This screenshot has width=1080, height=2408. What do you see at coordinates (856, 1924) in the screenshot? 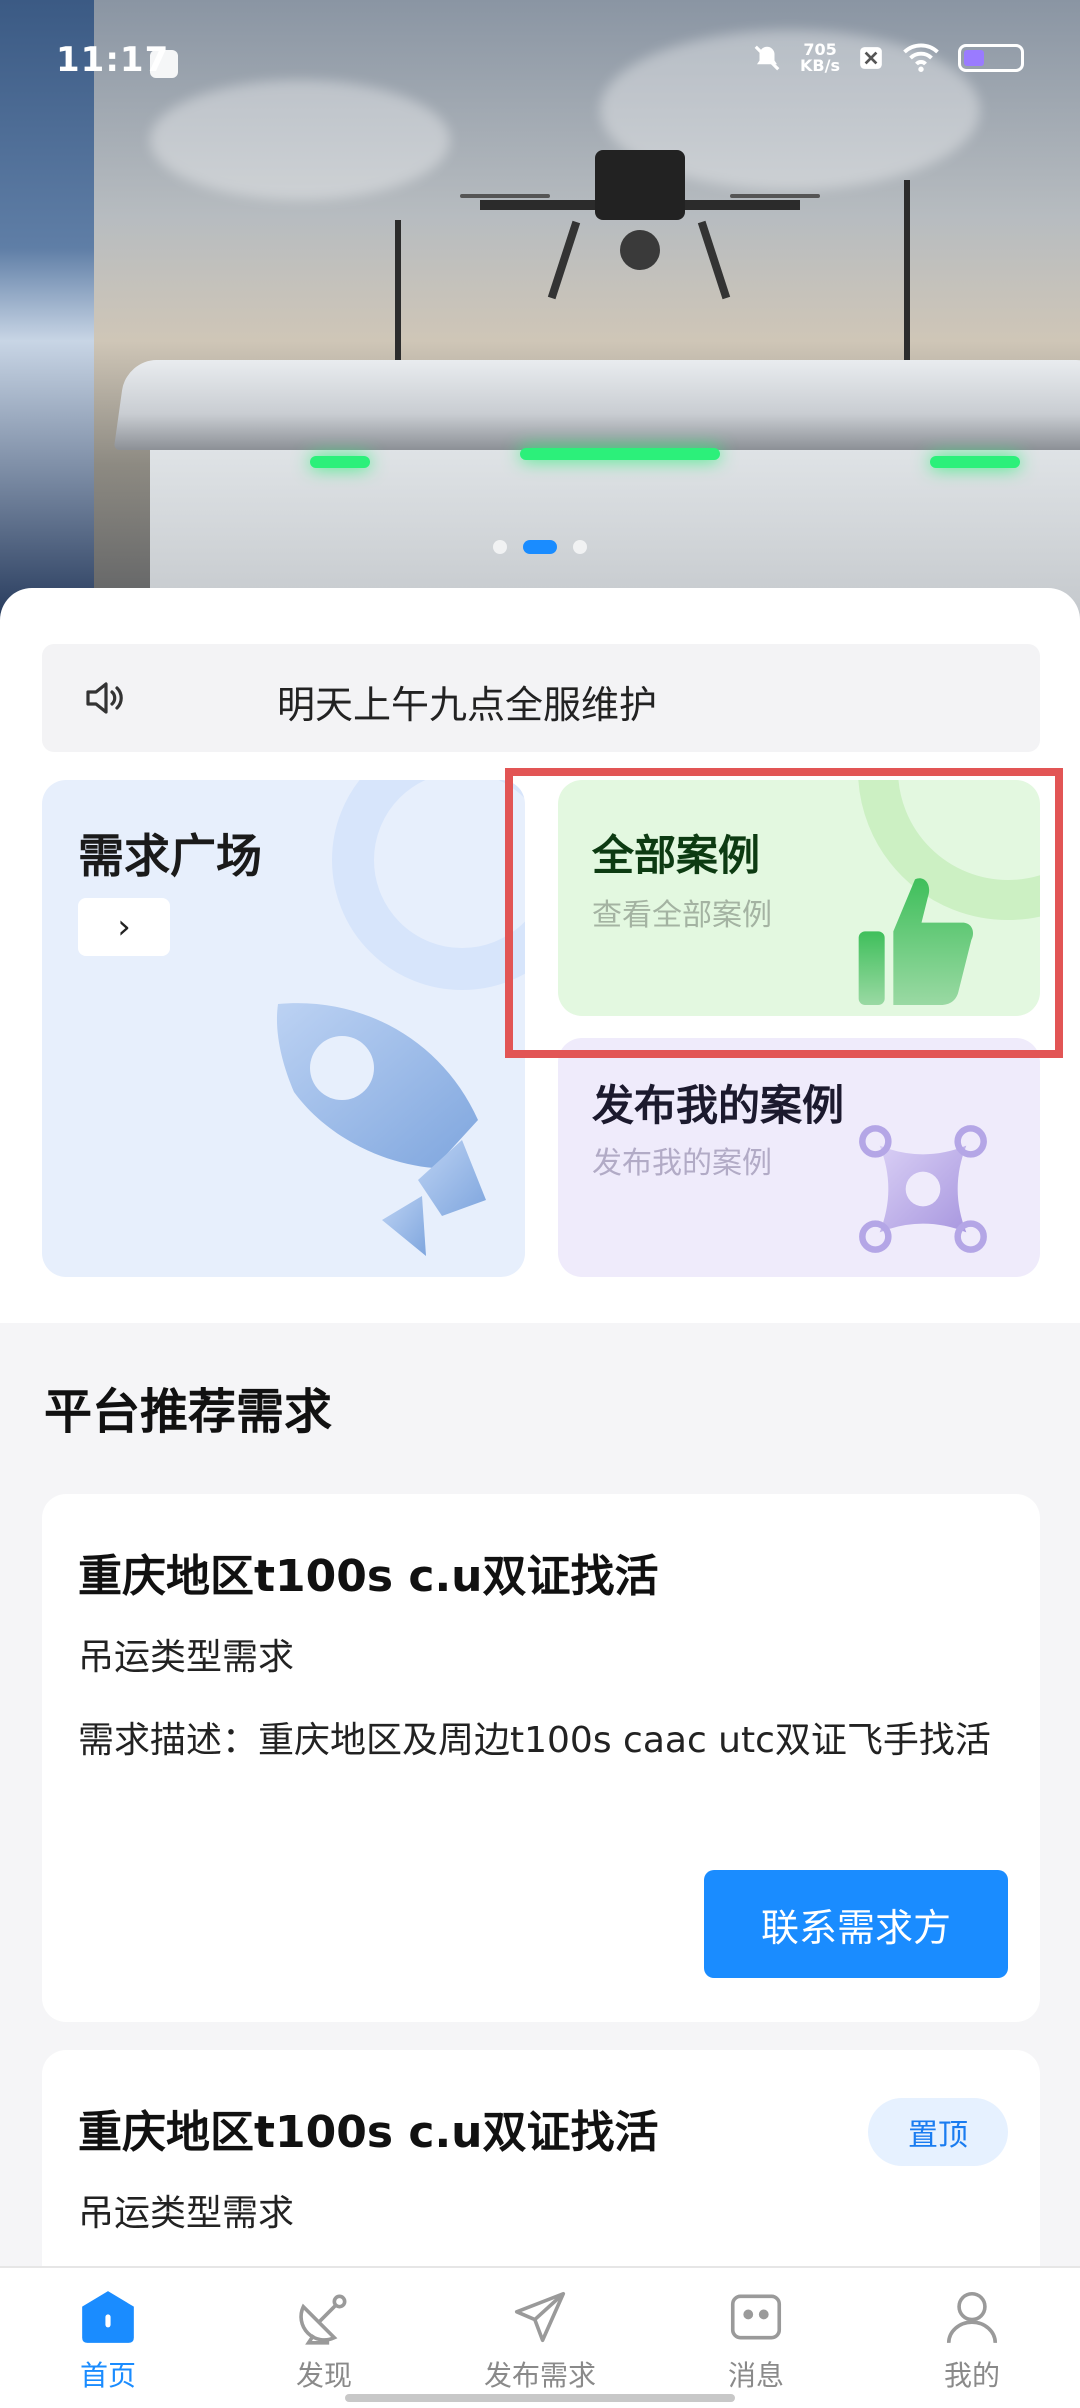
I see `contact-requester-button: 联系需求方` at bounding box center [856, 1924].